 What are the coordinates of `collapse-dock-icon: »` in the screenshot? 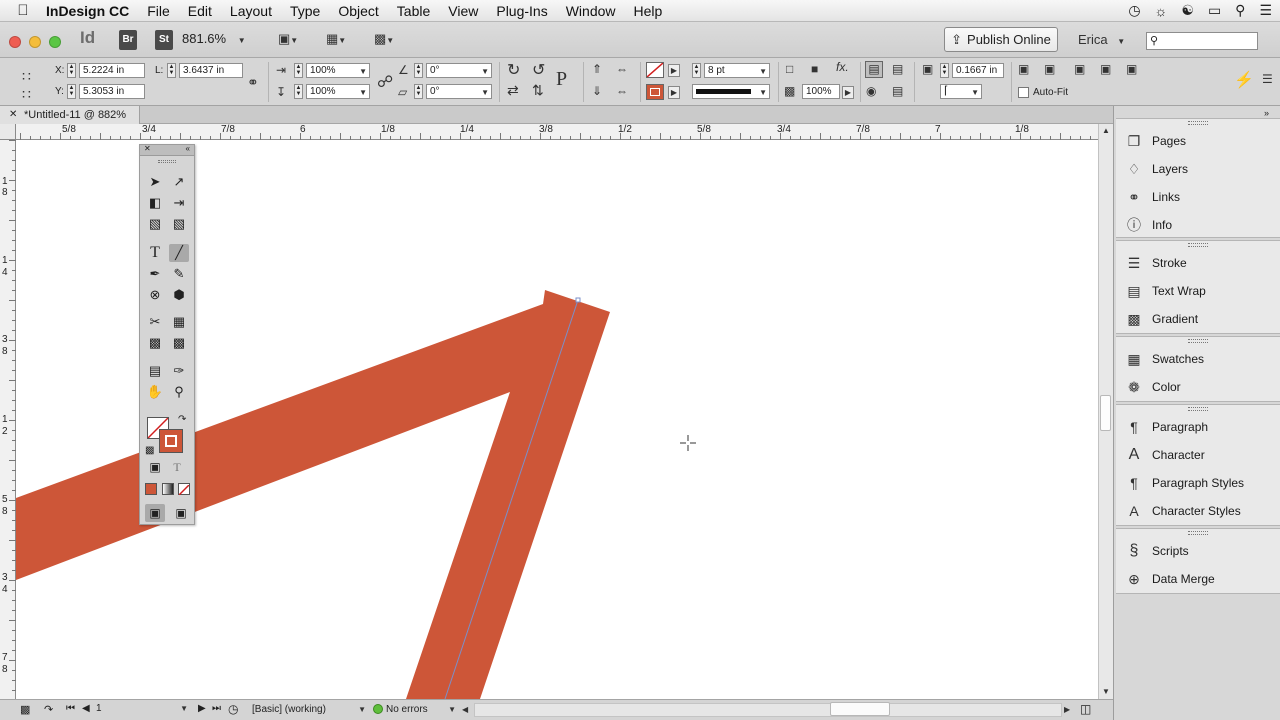 It's located at (1266, 113).